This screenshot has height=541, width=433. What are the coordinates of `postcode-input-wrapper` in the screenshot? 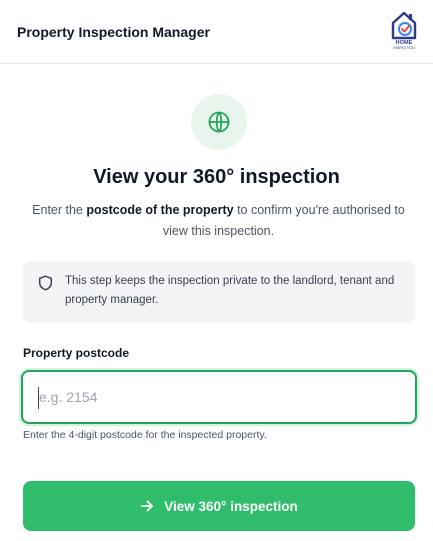 It's located at (219, 397).